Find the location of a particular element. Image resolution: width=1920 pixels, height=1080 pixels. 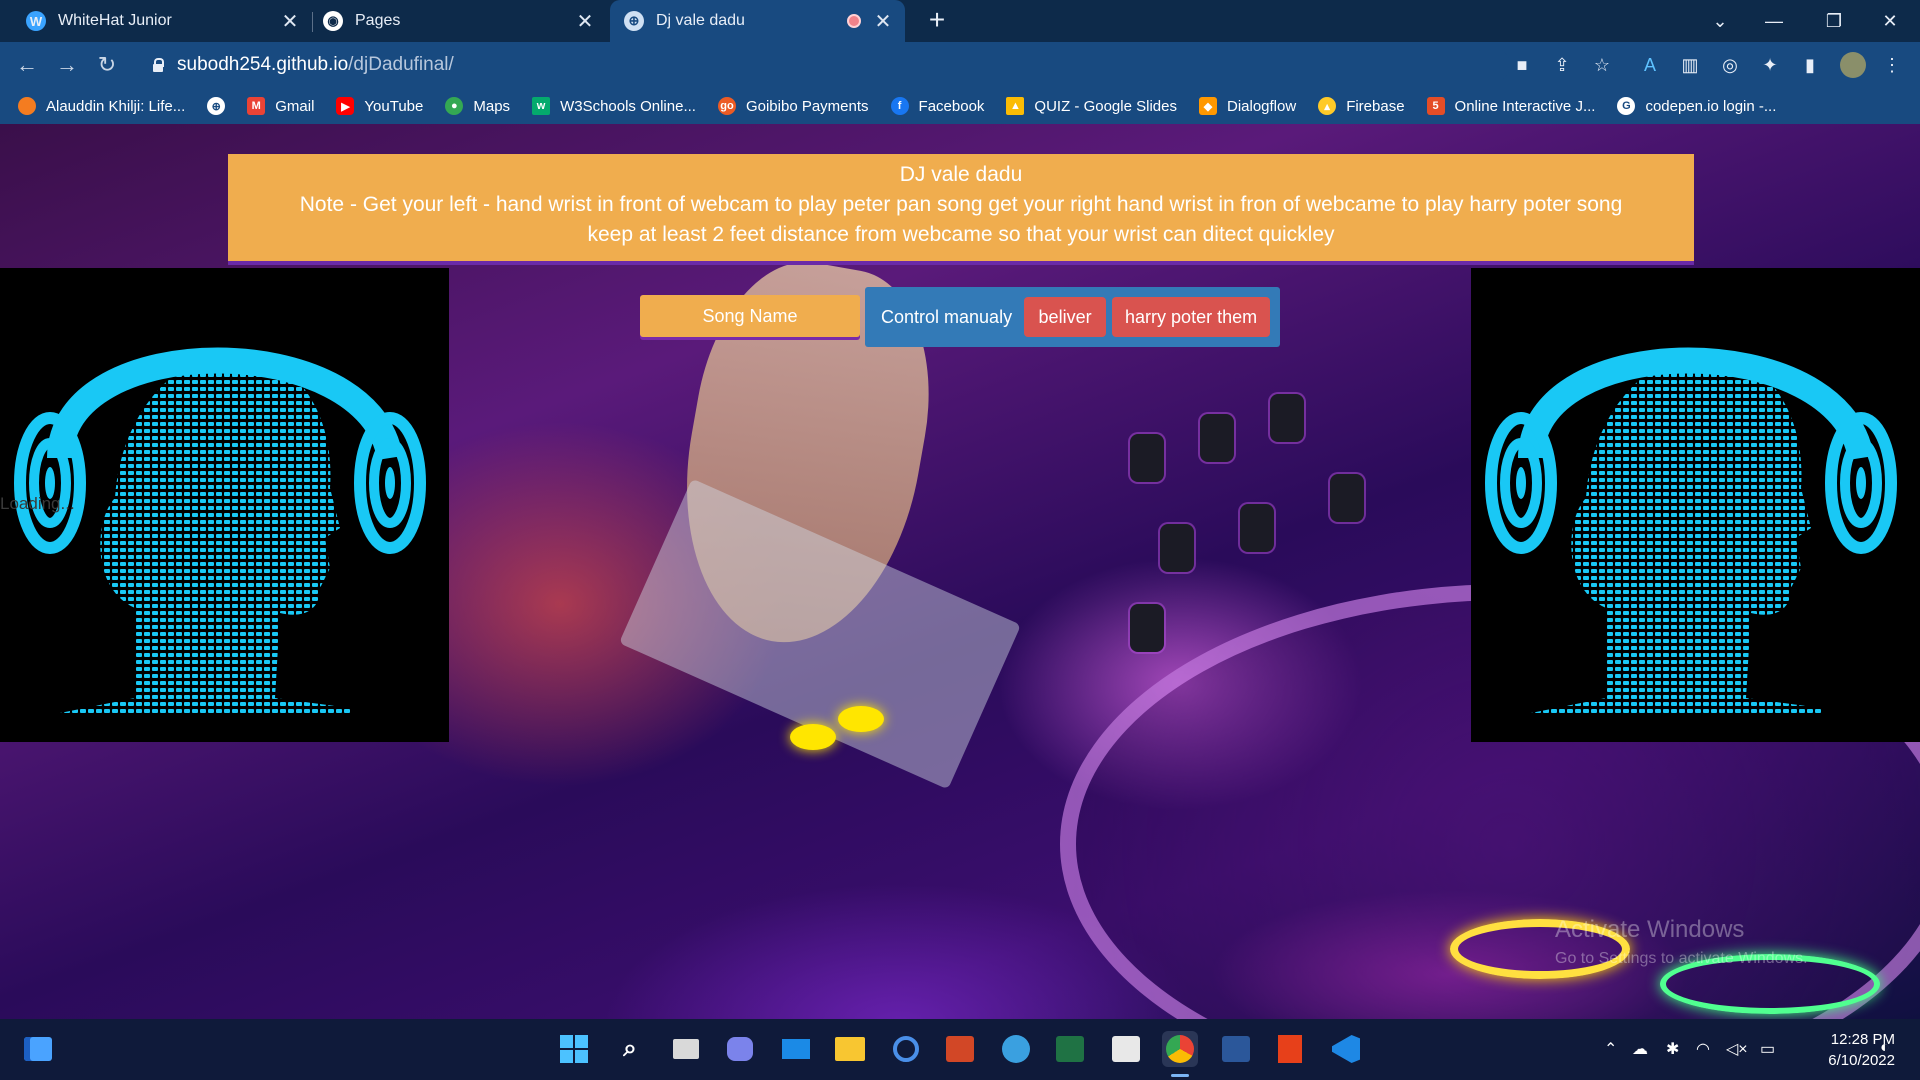

start-icon is located at coordinates (574, 1049).